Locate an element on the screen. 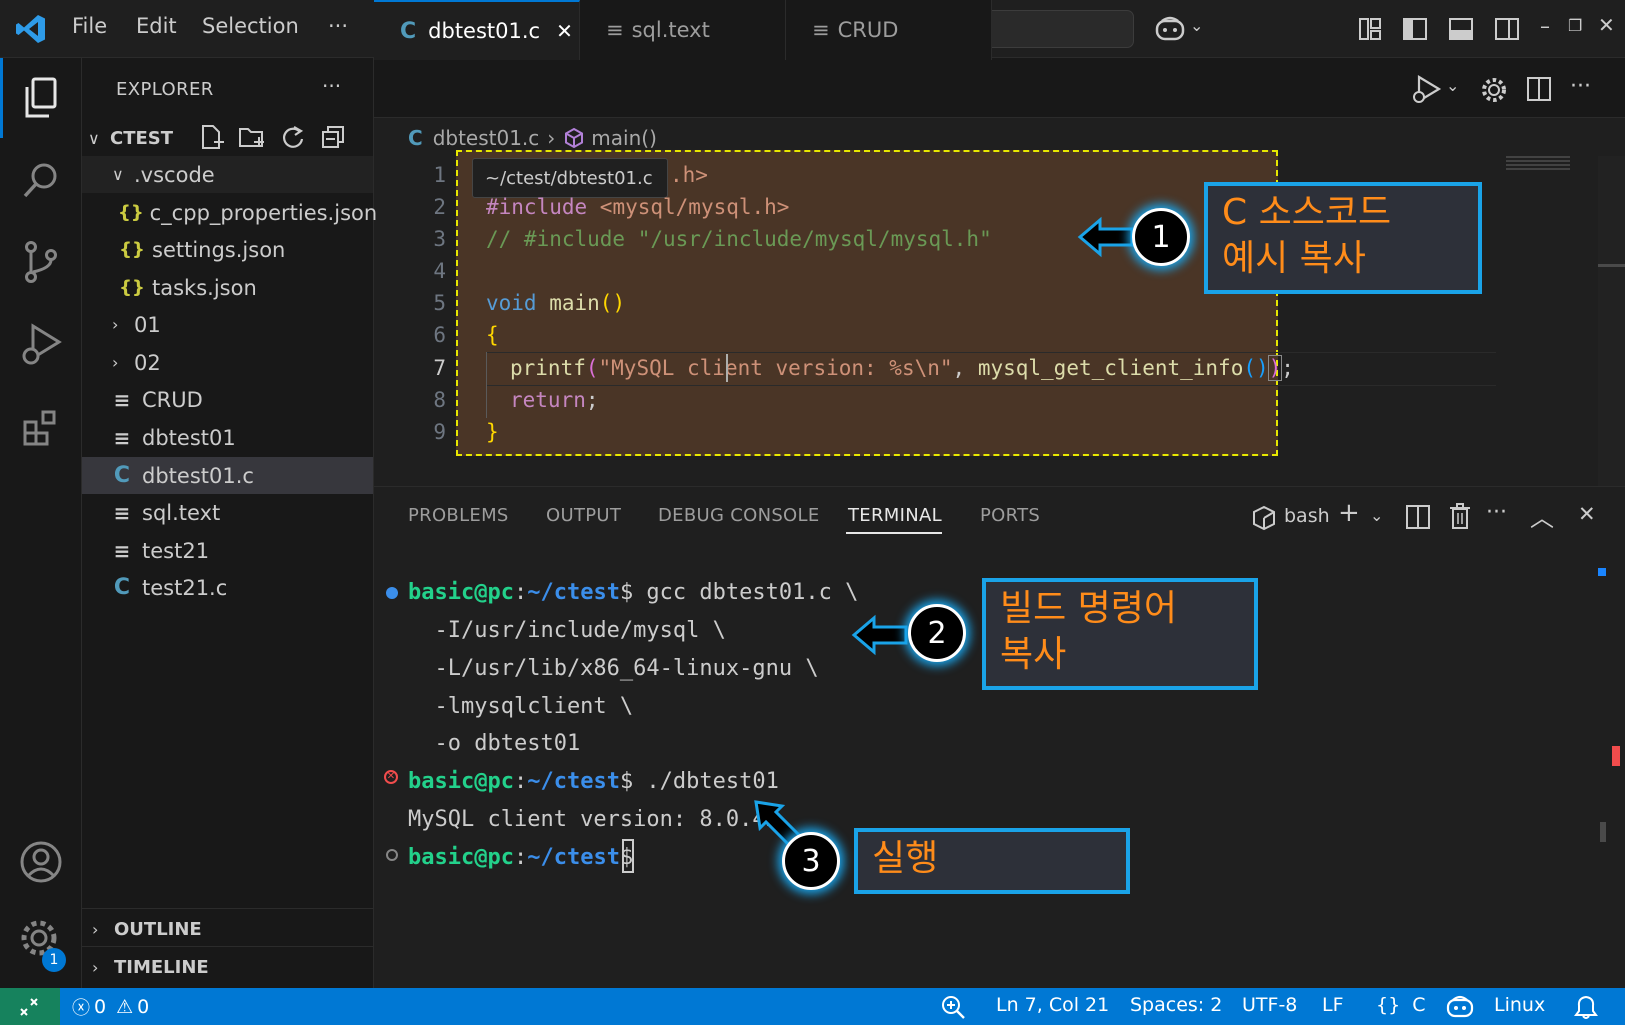 The width and height of the screenshot is (1625, 1025). search-activity-icon is located at coordinates (41, 180).